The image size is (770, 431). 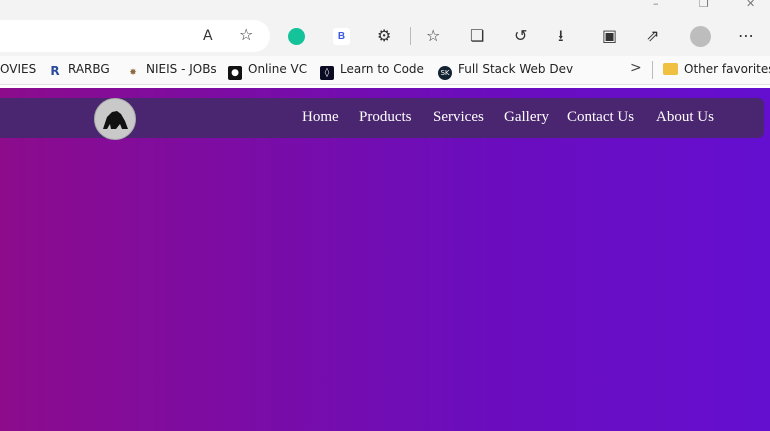 I want to click on share-icon: ⇗, so click(x=652, y=36).